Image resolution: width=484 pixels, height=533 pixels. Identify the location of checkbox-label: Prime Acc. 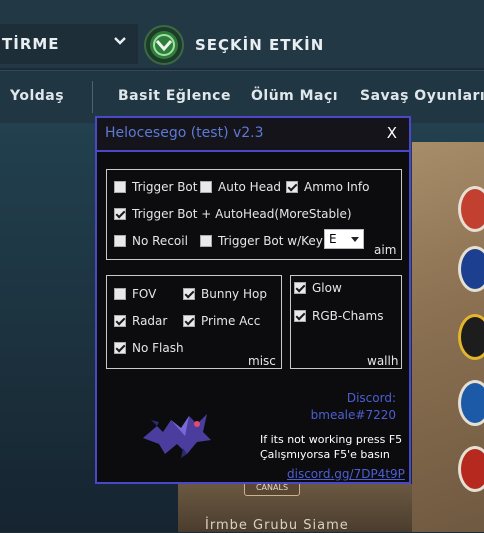
(231, 321).